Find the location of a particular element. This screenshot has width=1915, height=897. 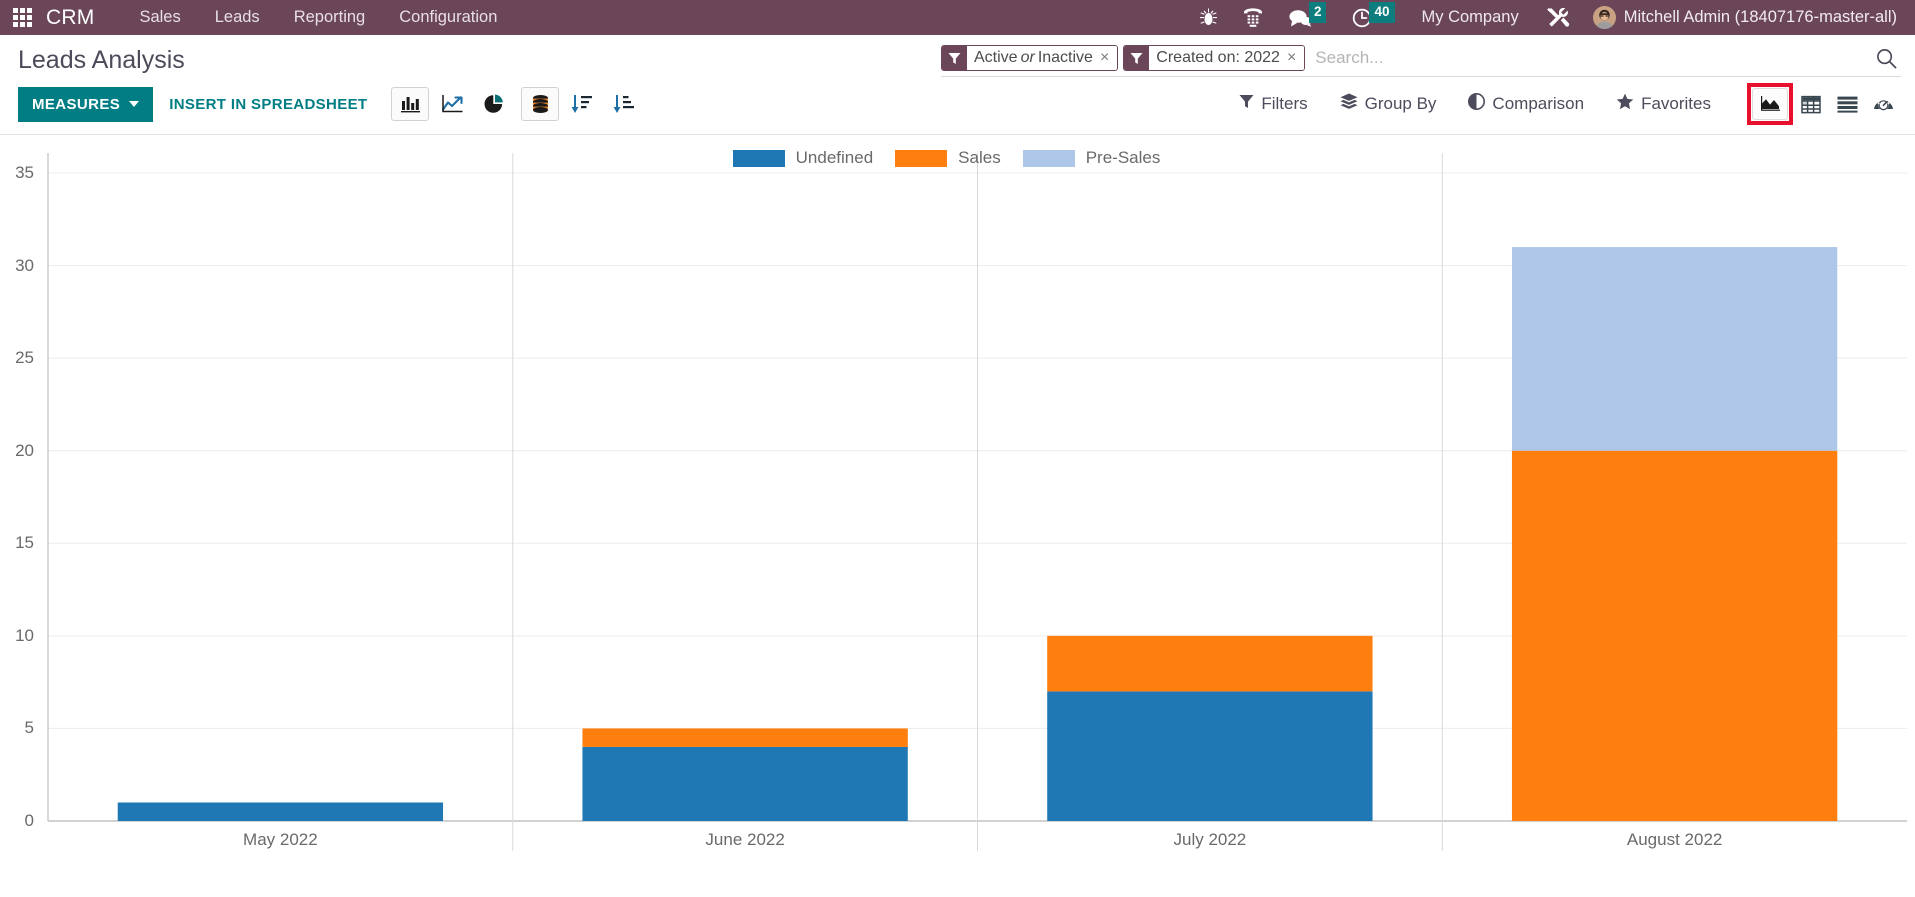

legend-item-sales: Sales is located at coordinates (948, 158).